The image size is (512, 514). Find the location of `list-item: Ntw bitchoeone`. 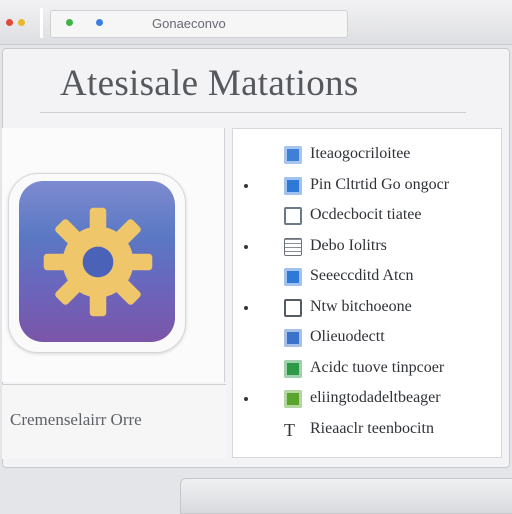

list-item: Ntw bitchoeone is located at coordinates (369, 309).